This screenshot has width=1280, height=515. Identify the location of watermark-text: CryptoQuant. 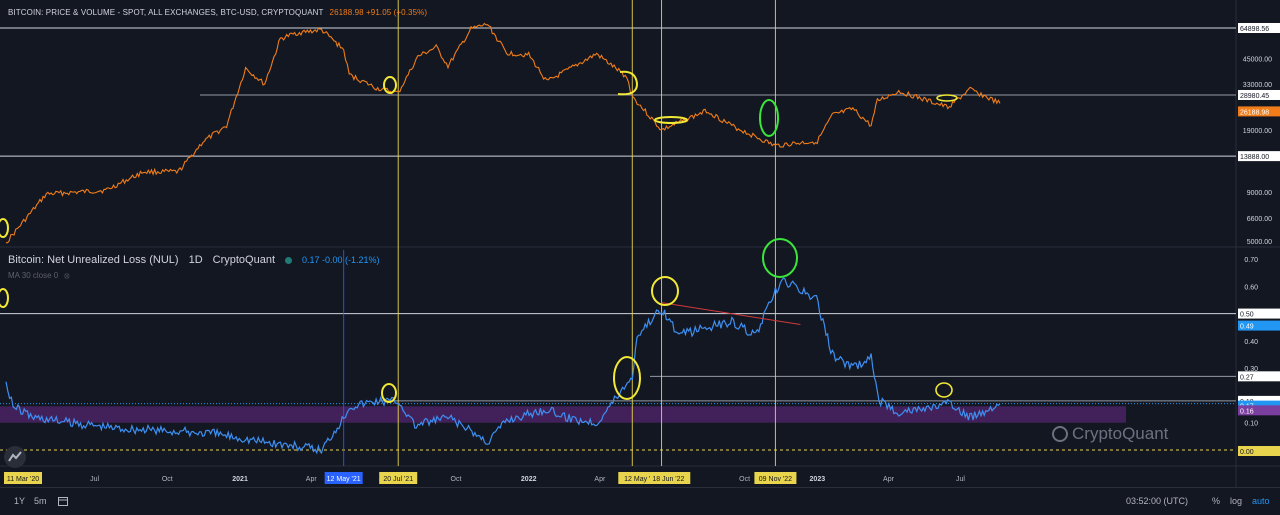
(1120, 433).